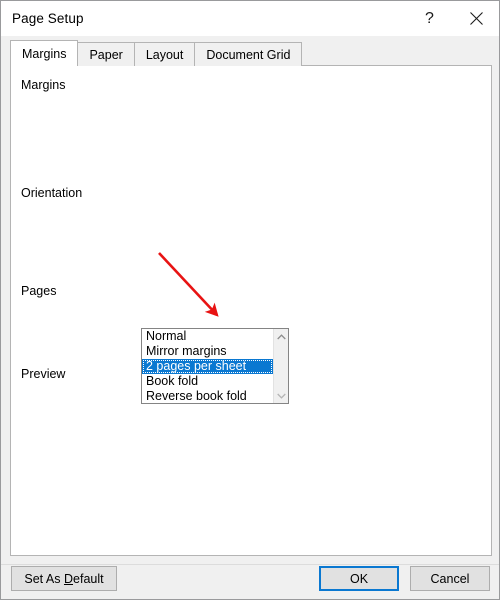  I want to click on dropdown-option-book-fold: Book fold, so click(207, 381).